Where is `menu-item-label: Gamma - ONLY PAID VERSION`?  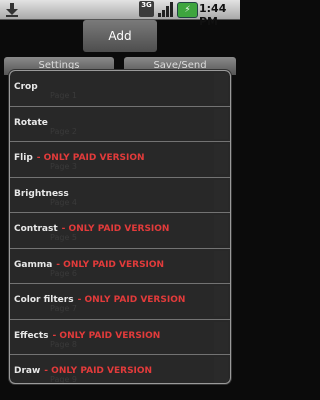 menu-item-label: Gamma - ONLY PAID VERSION is located at coordinates (89, 265).